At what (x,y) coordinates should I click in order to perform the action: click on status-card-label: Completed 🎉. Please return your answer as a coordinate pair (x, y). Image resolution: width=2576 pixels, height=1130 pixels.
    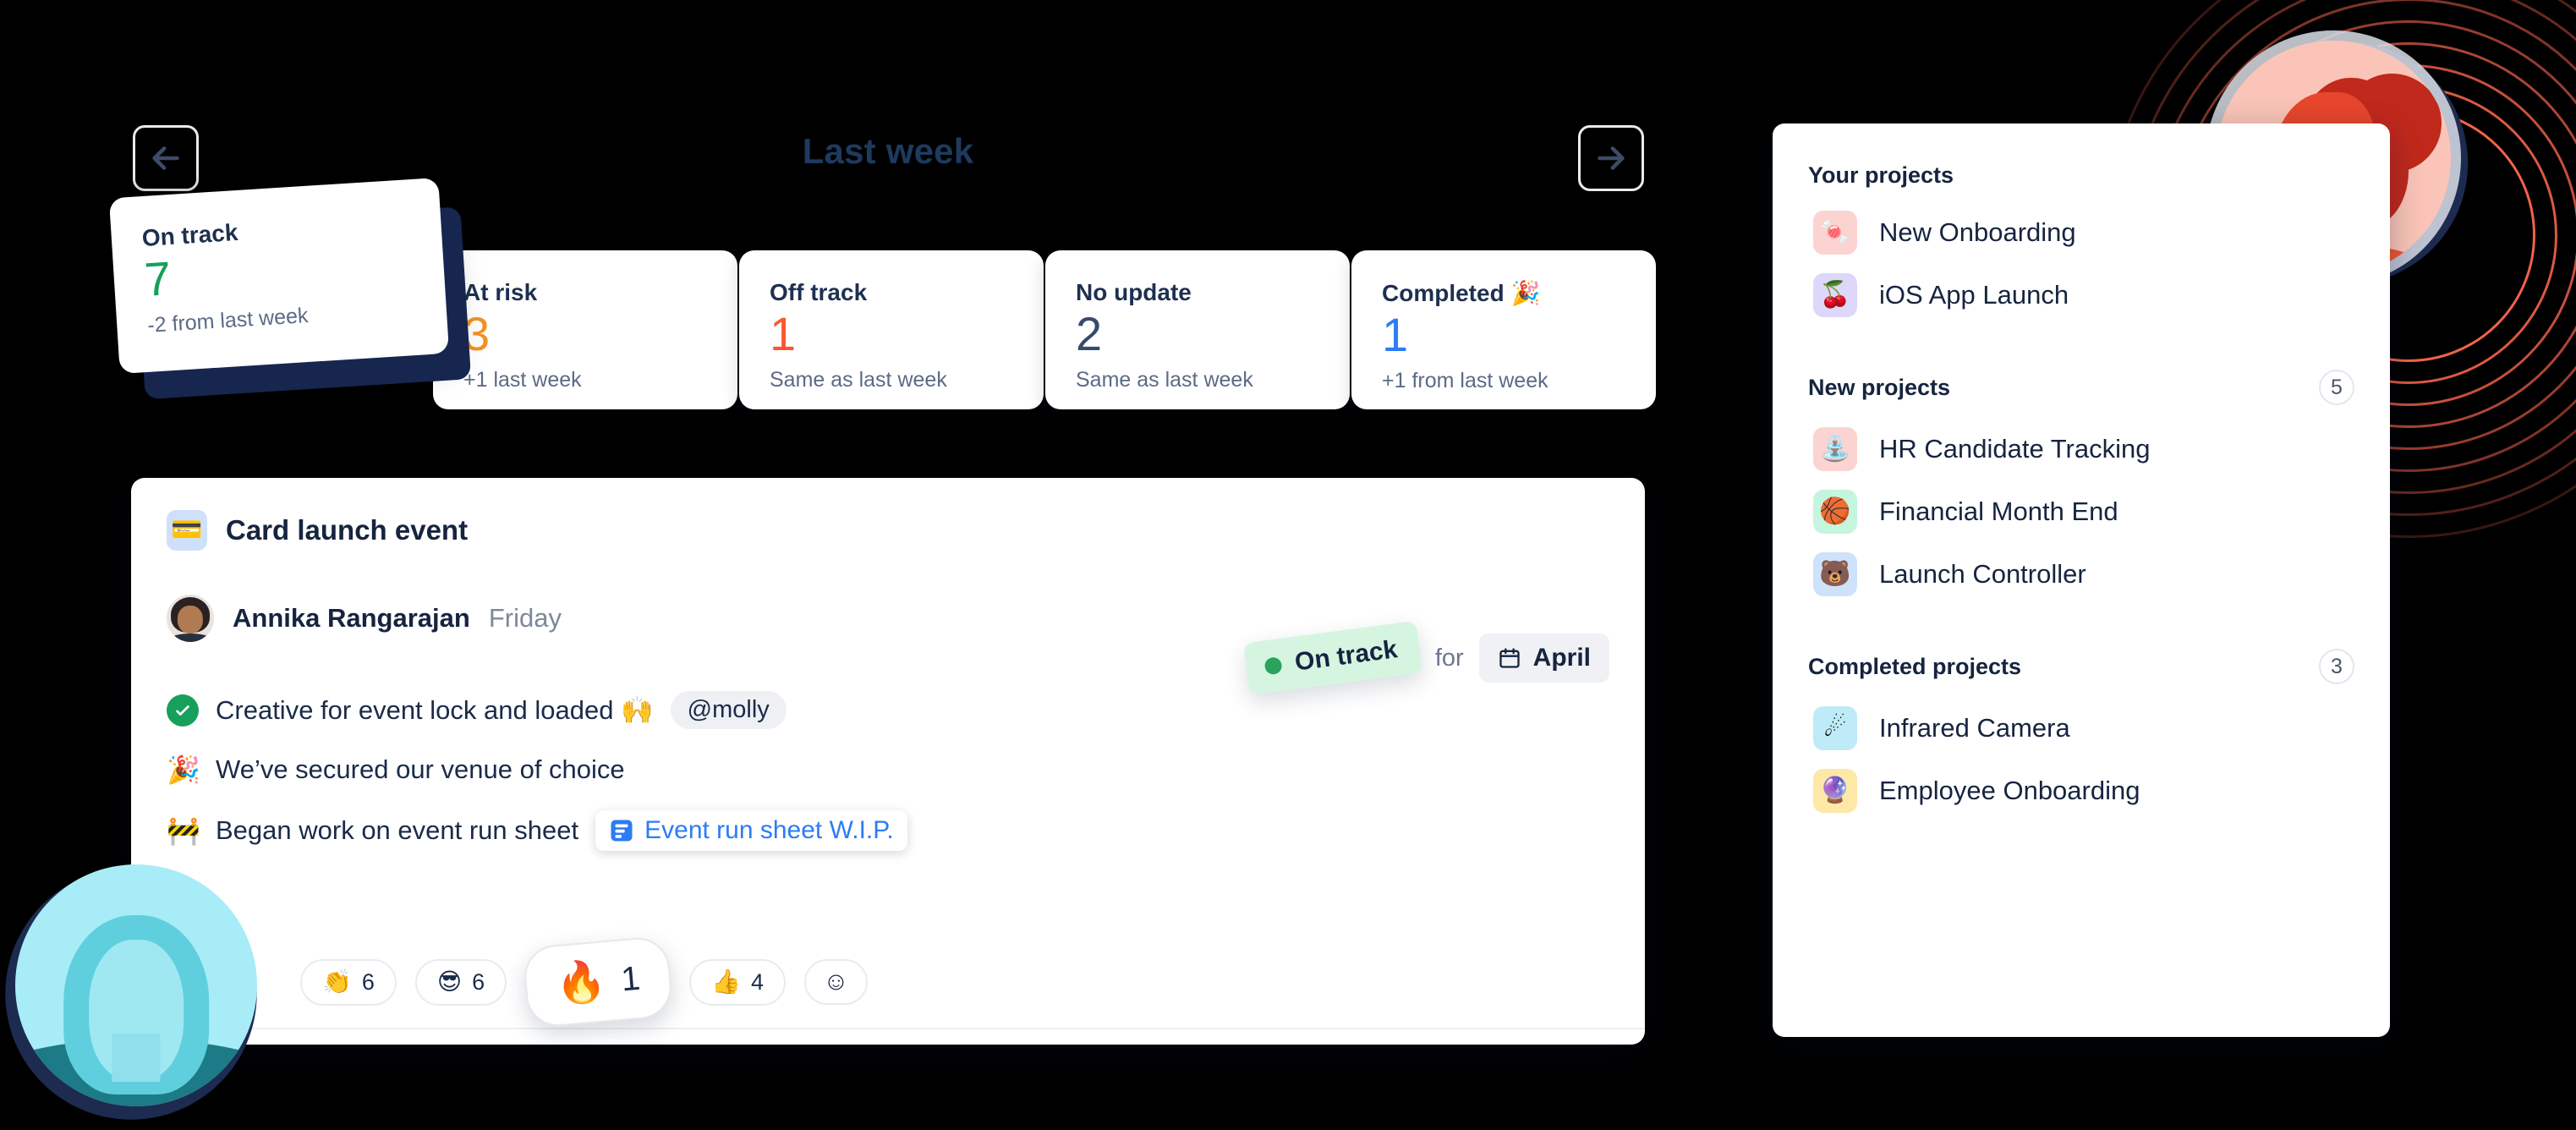
    Looking at the image, I should click on (1461, 293).